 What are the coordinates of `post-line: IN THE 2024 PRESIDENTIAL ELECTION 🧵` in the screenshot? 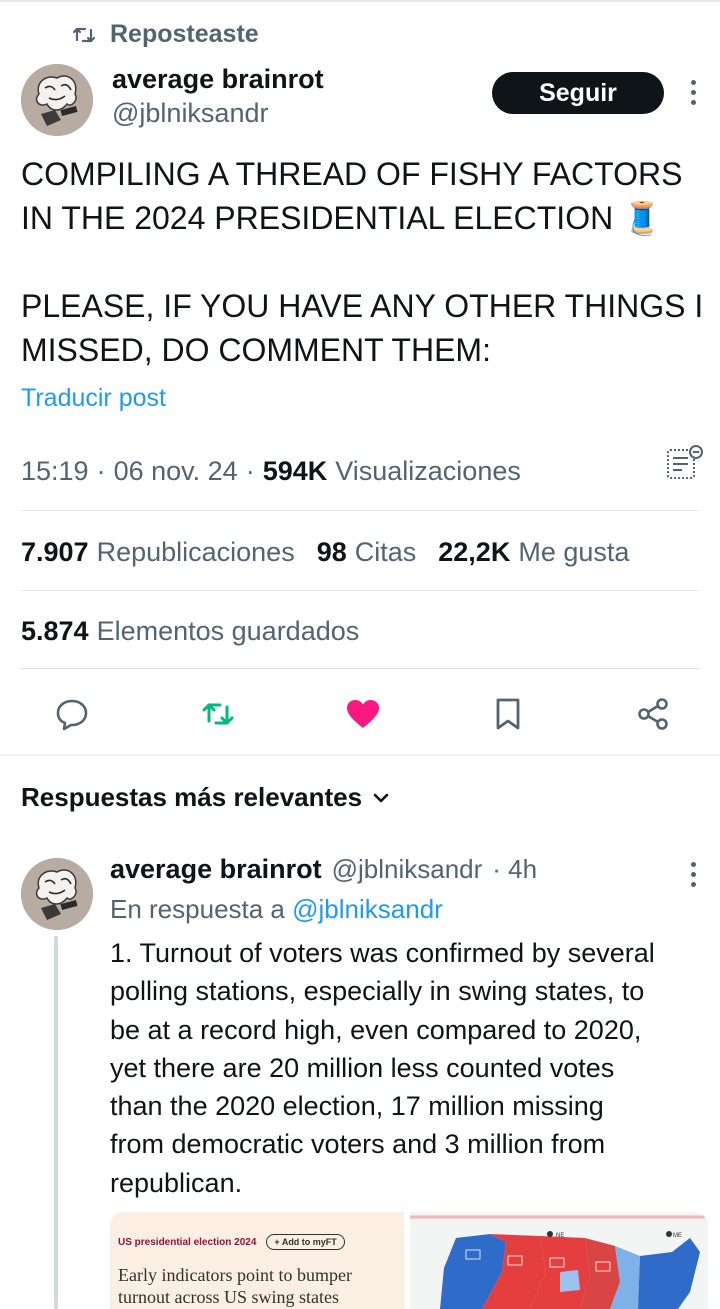 It's located at (341, 218).